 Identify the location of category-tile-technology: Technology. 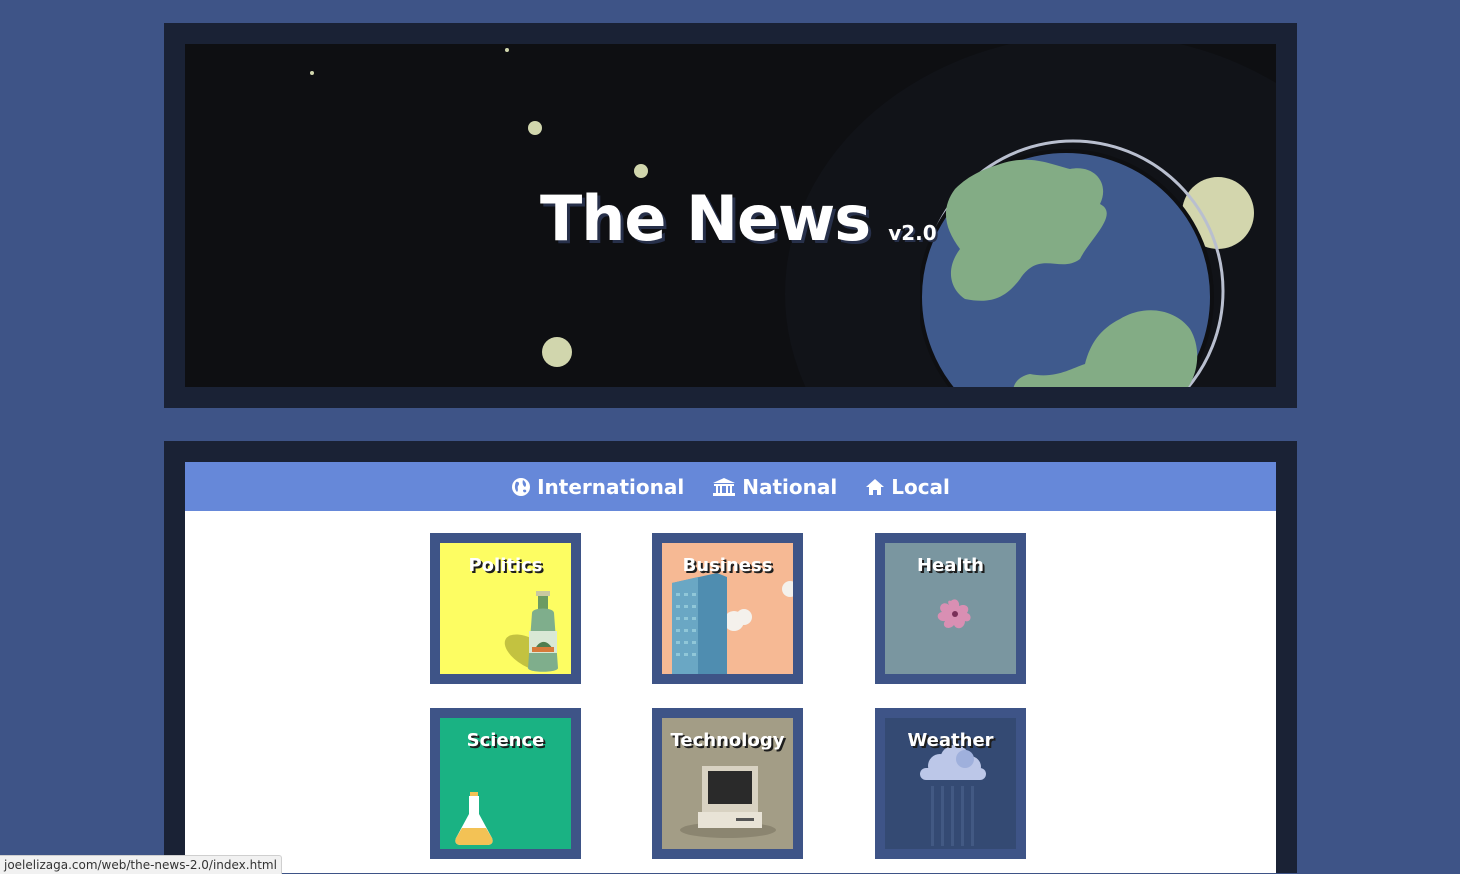
(727, 783).